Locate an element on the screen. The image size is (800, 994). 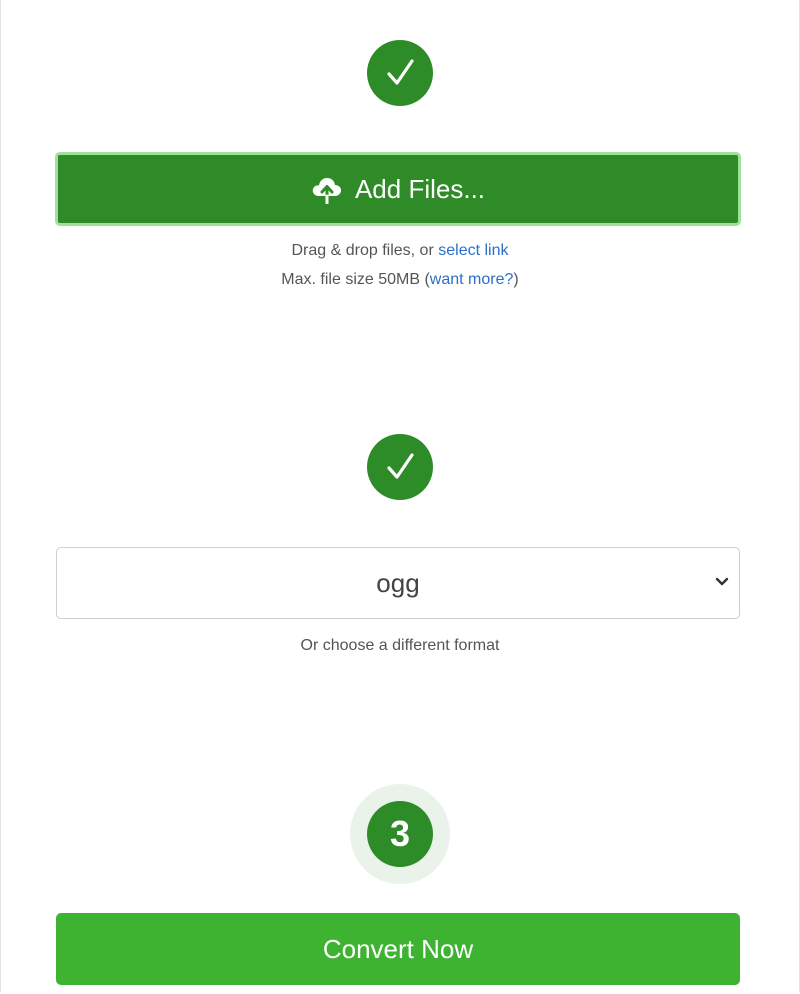
drag-drop-hint: Drag & drop files, or select link is located at coordinates (400, 251).